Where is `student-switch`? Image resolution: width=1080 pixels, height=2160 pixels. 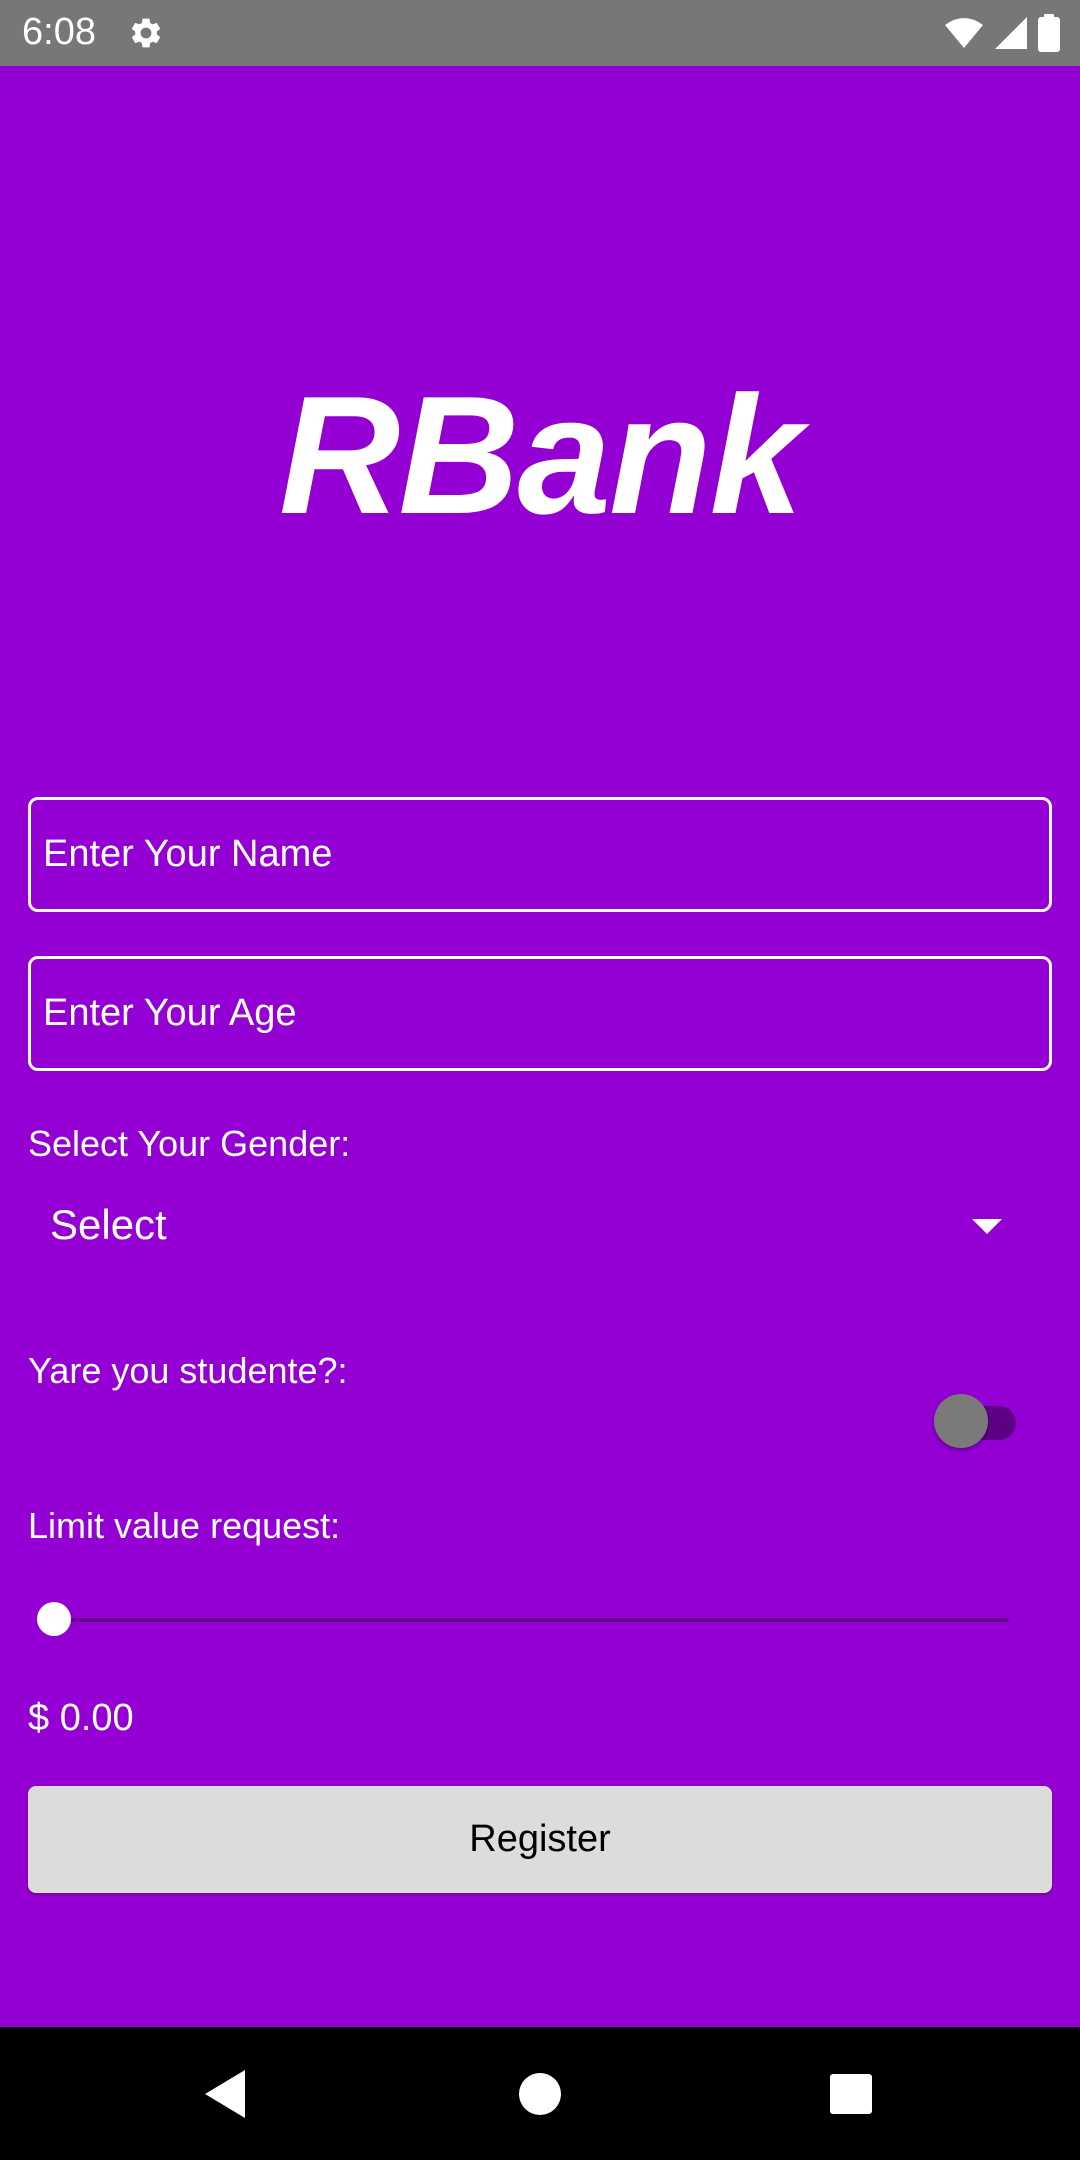
student-switch is located at coordinates (979, 1418).